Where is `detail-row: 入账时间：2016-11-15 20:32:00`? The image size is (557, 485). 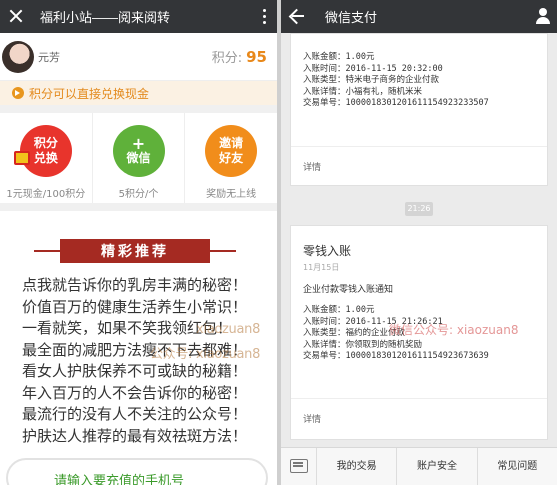 detail-row: 入账时间：2016-11-15 20:32:00 is located at coordinates (373, 68).